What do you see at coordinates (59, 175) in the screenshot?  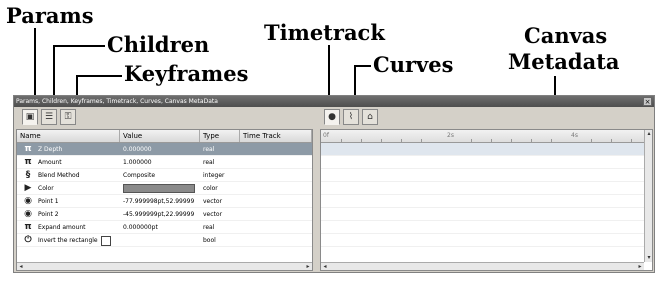 I see `param-name: Blend Method` at bounding box center [59, 175].